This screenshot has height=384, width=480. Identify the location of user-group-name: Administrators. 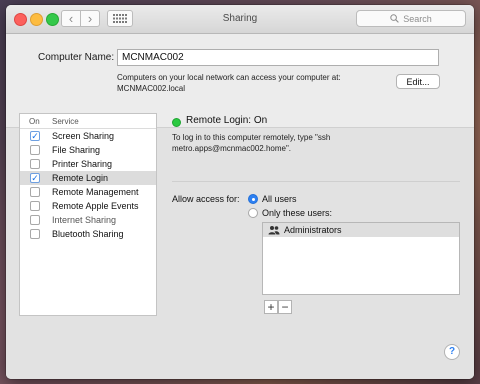
(313, 230).